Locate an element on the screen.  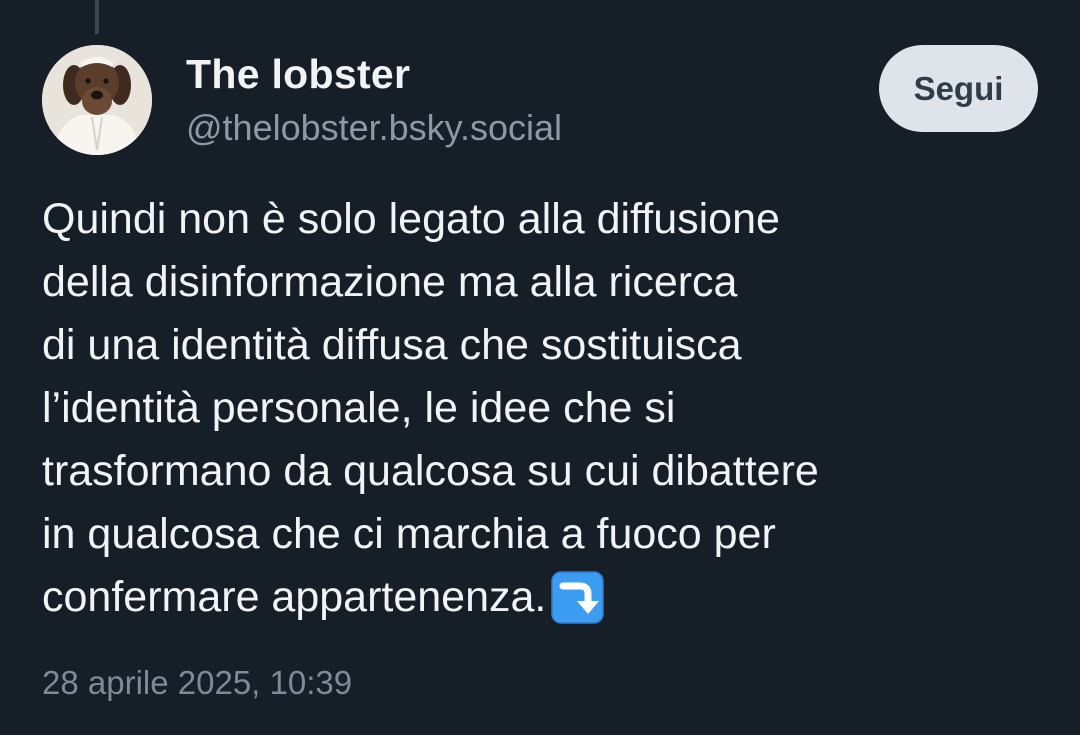
post-text-line: della disinformazione ma alla ricerca is located at coordinates (390, 282).